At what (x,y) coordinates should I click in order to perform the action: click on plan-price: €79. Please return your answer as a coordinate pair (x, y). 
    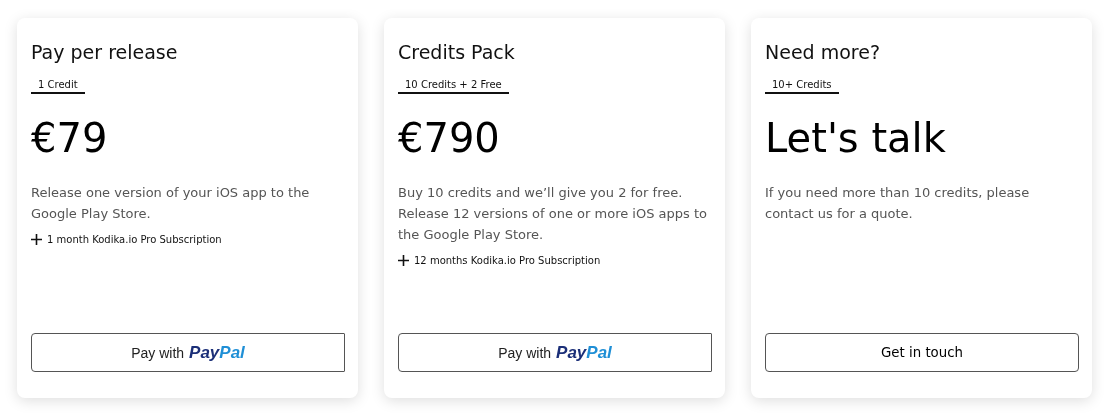
    Looking at the image, I should click on (70, 138).